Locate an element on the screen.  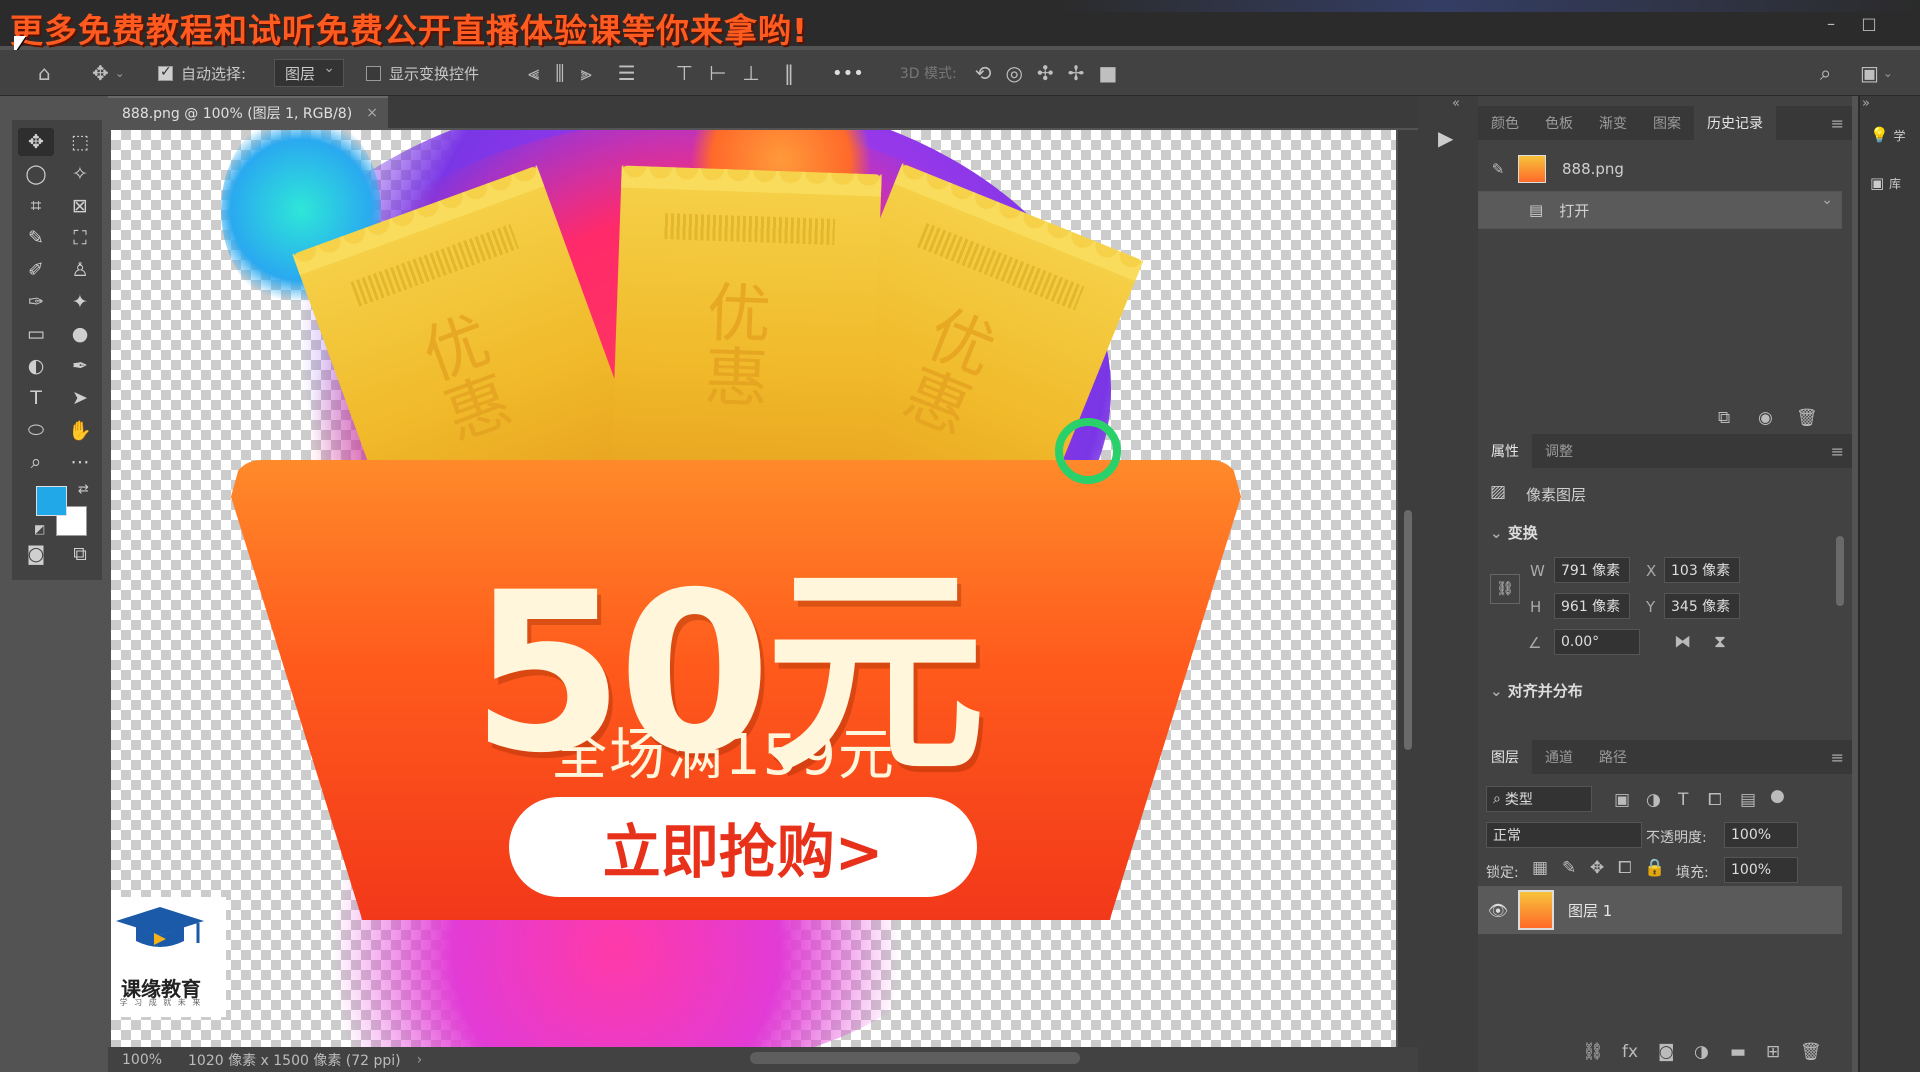
filter-adjustment-icon: ◑ is located at coordinates (1653, 800).